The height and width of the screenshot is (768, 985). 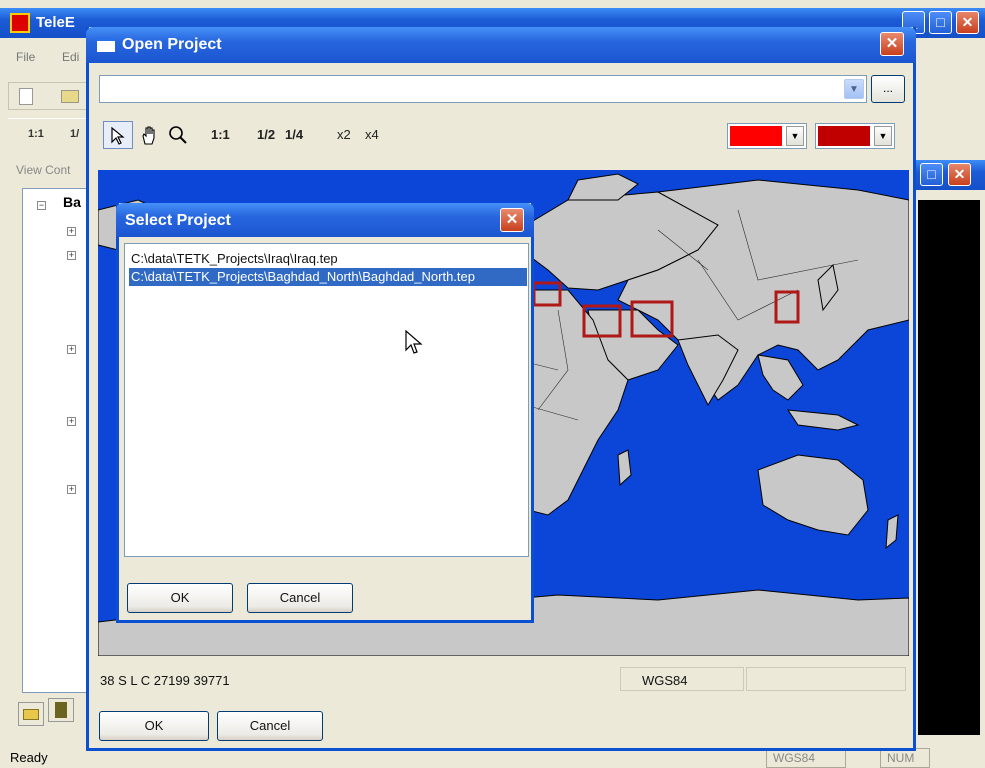 What do you see at coordinates (26, 96) in the screenshot?
I see `new-file-icon` at bounding box center [26, 96].